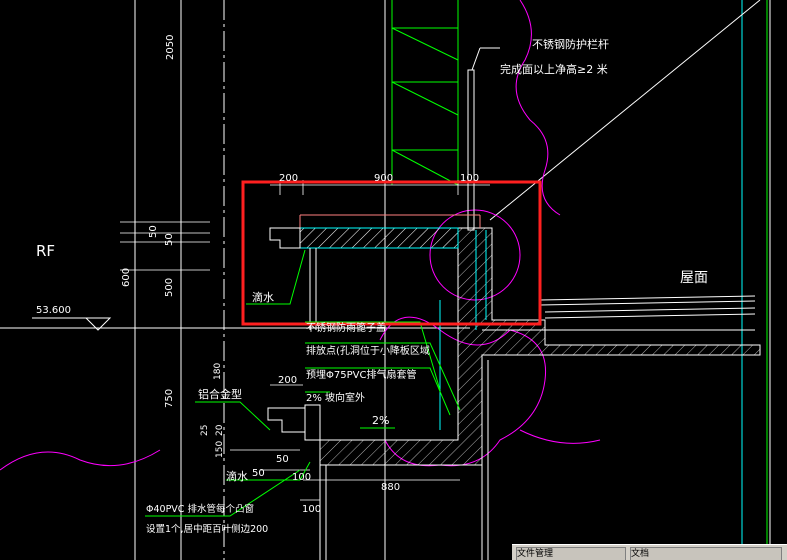  Describe the element at coordinates (625, 110) in the screenshot. I see `diagonal-line` at that location.